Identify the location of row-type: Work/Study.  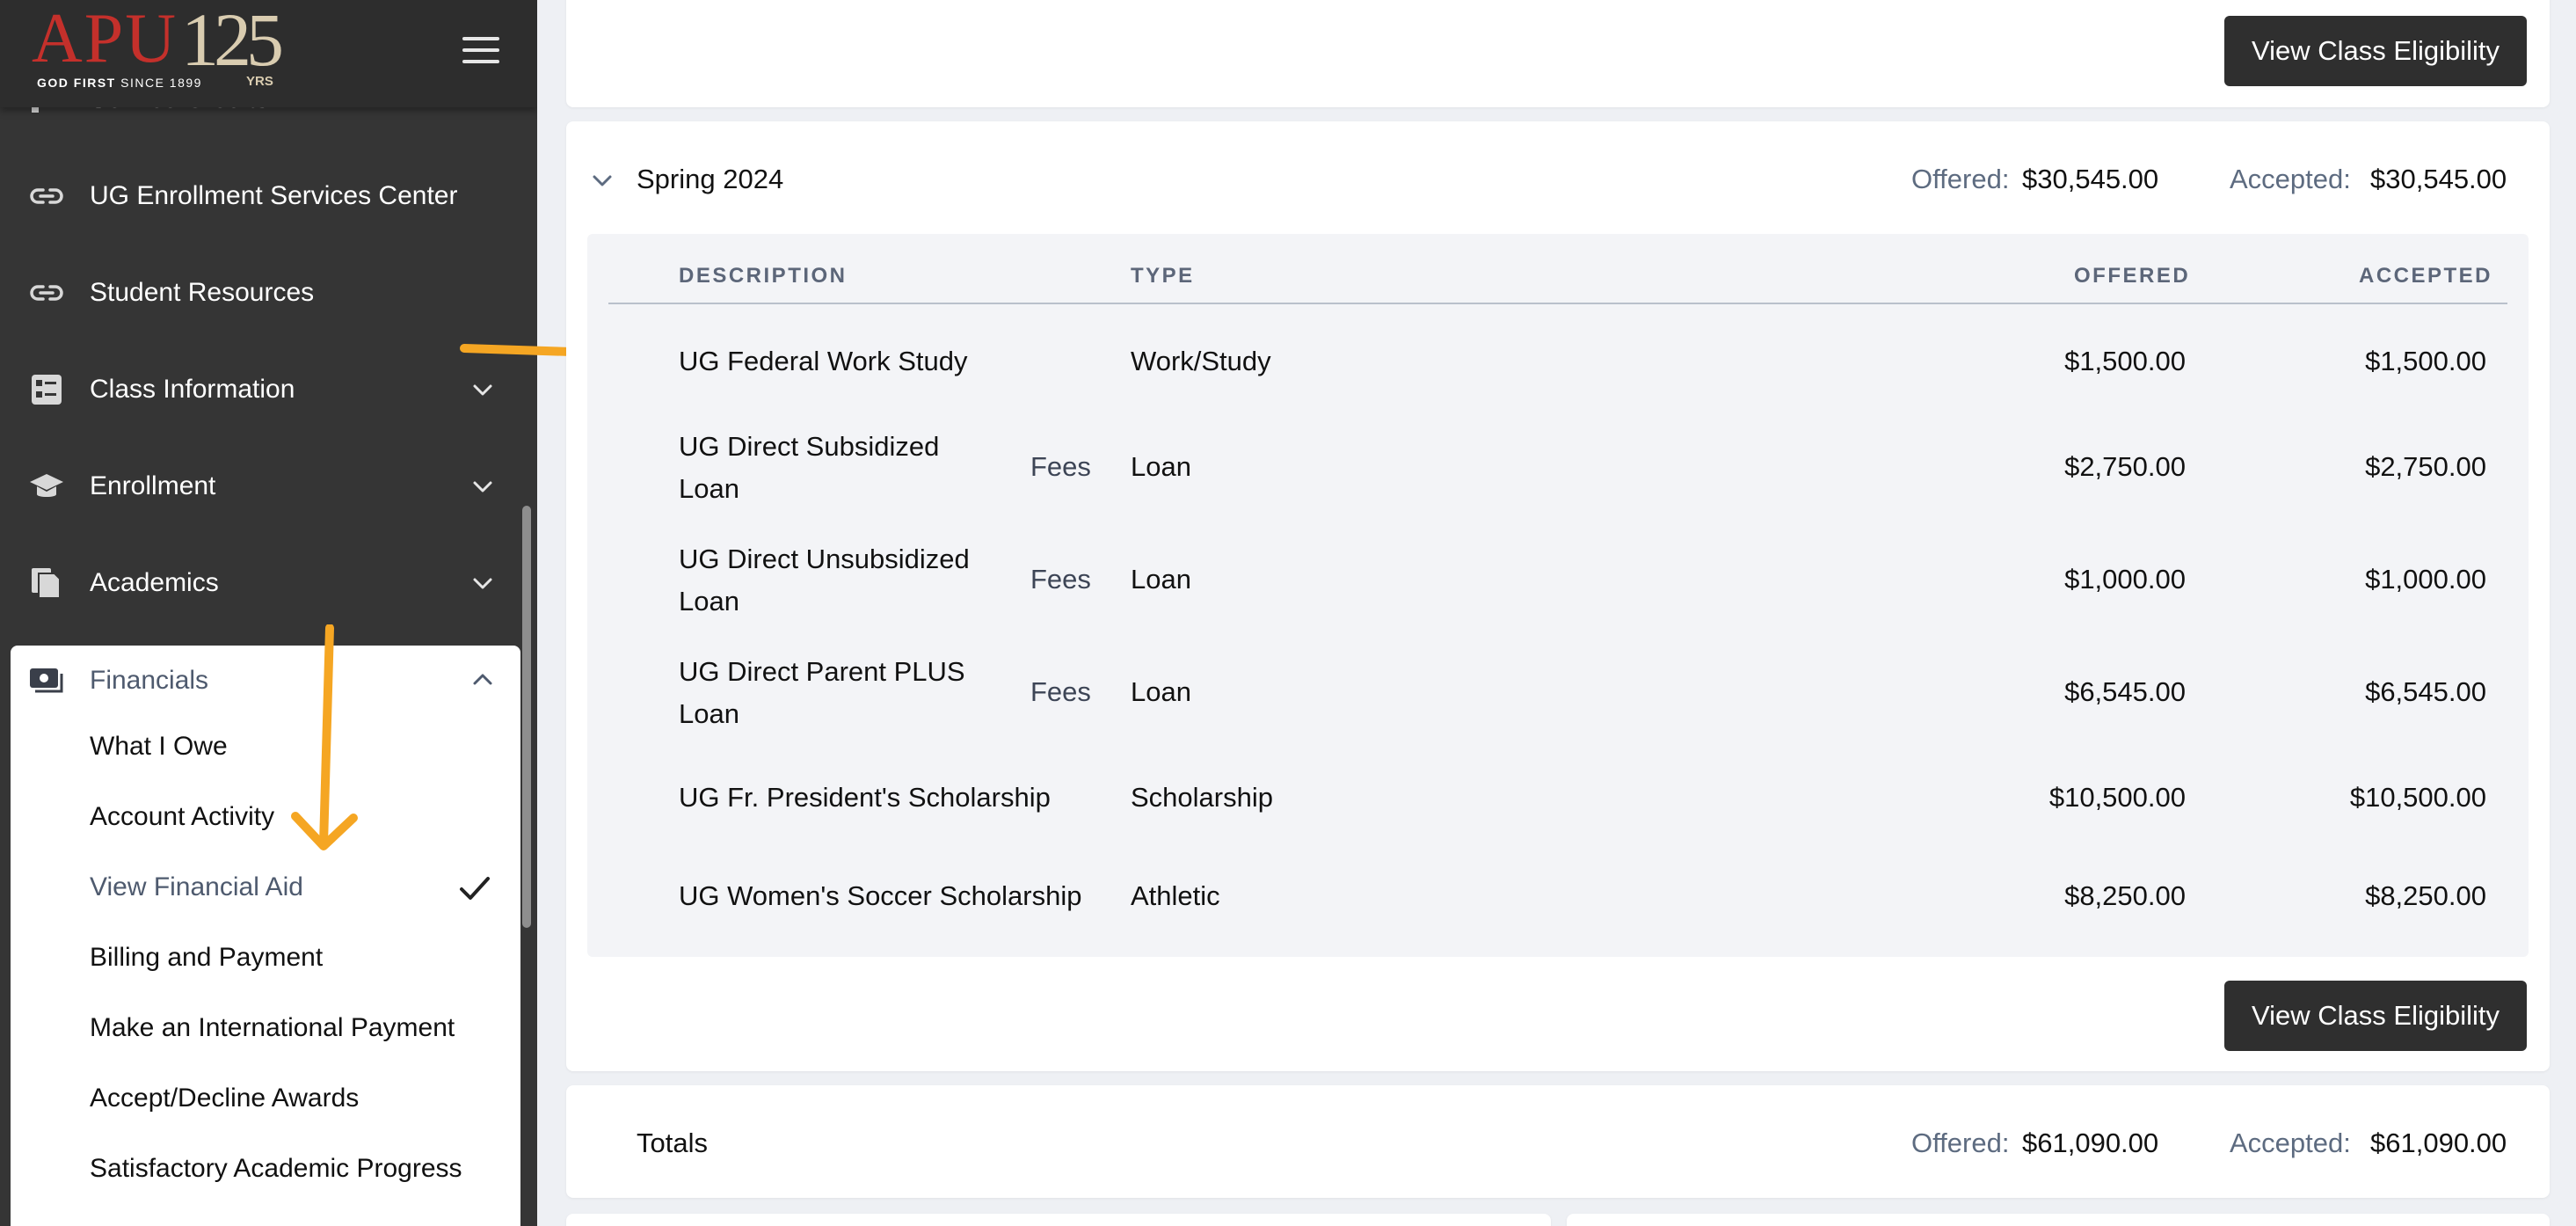
(1201, 361).